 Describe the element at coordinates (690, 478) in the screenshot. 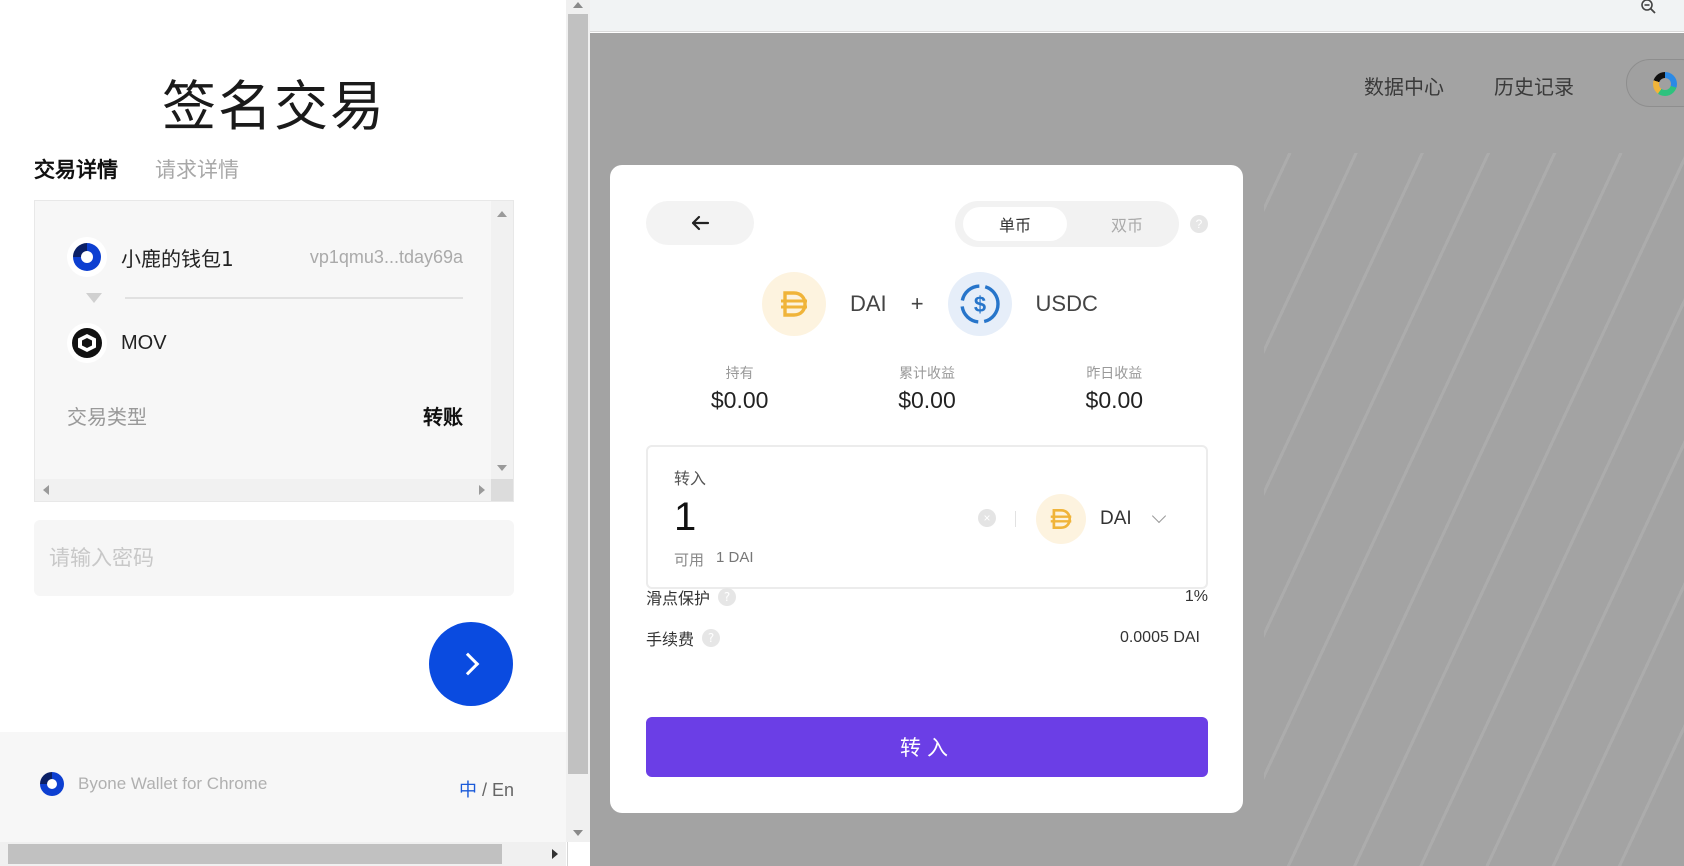

I see `deposit-label: 转入` at that location.